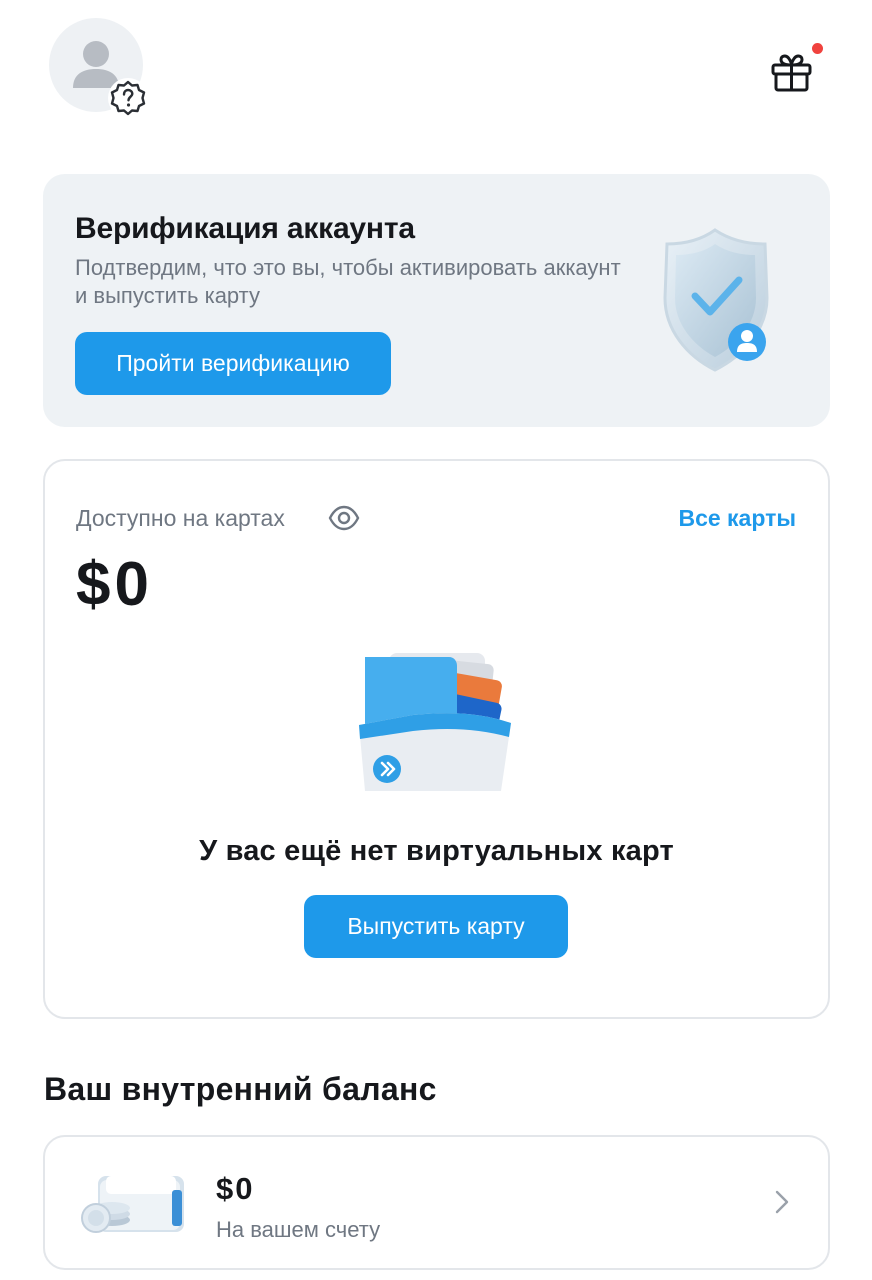 This screenshot has width=872, height=1280. What do you see at coordinates (436, 1202) in the screenshot?
I see `internal-balance-row: $0 На вашем счету` at bounding box center [436, 1202].